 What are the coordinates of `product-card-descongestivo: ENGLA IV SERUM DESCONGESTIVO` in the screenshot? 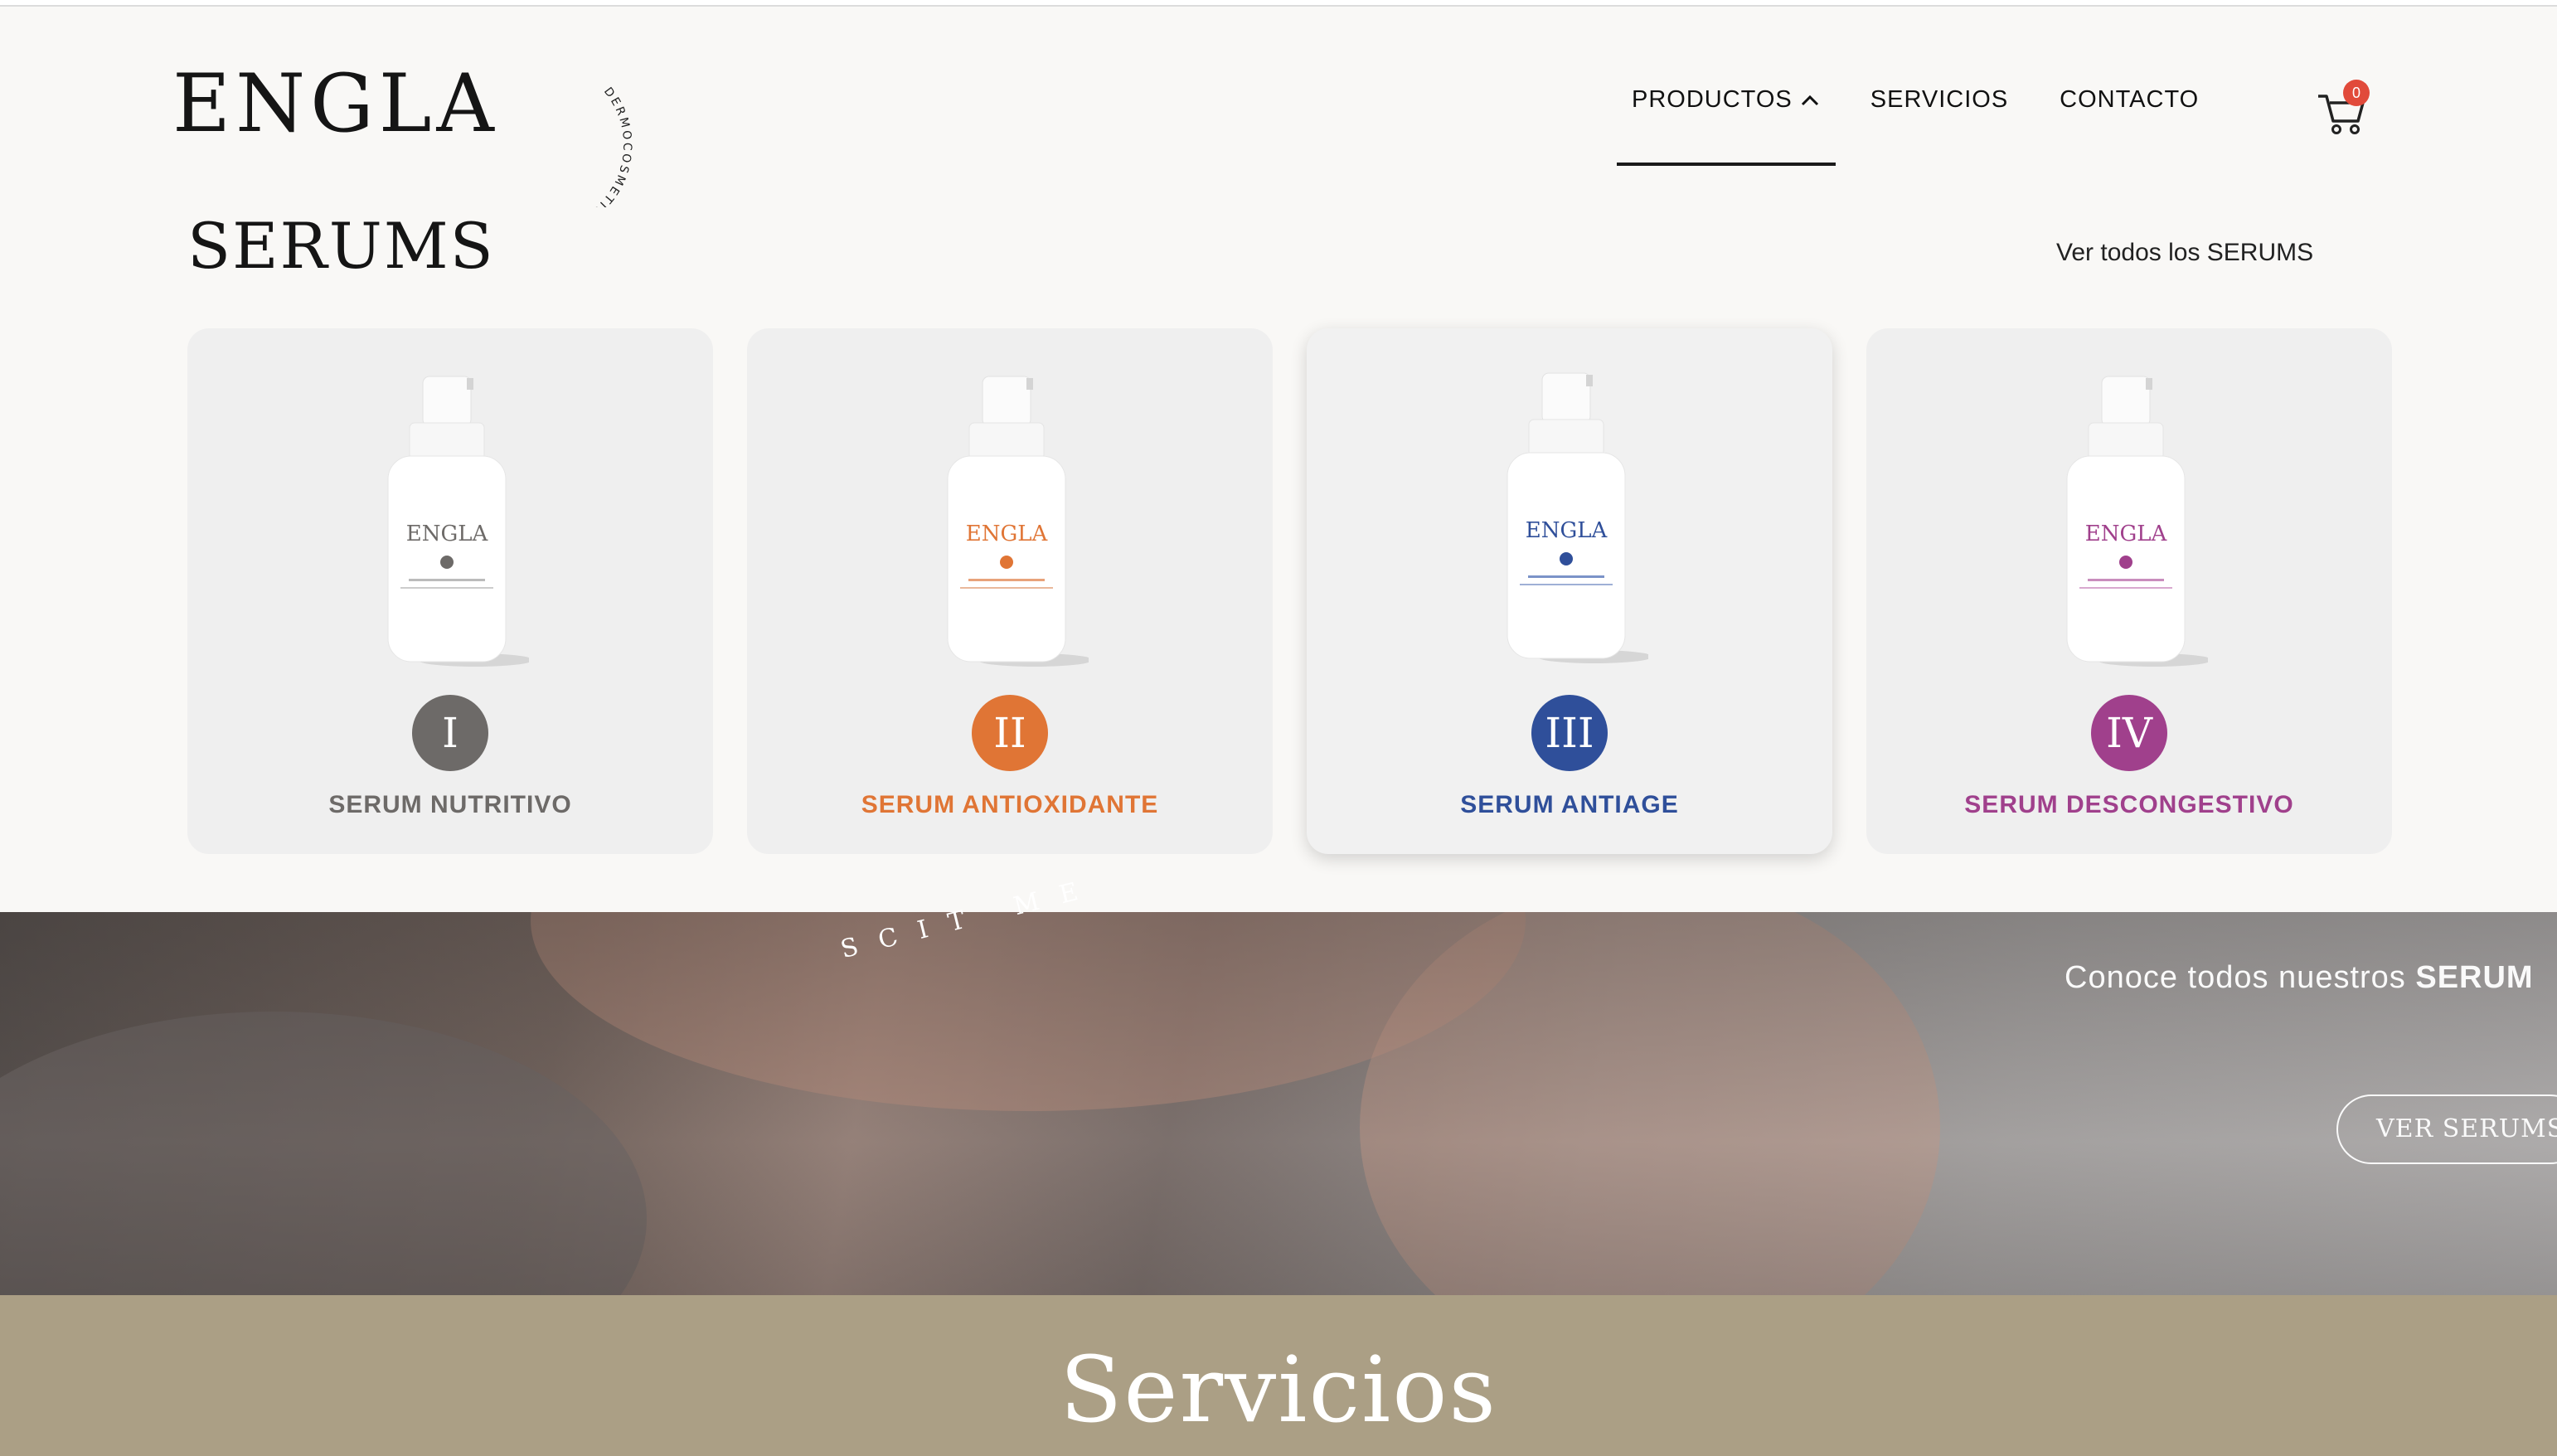 It's located at (2129, 591).